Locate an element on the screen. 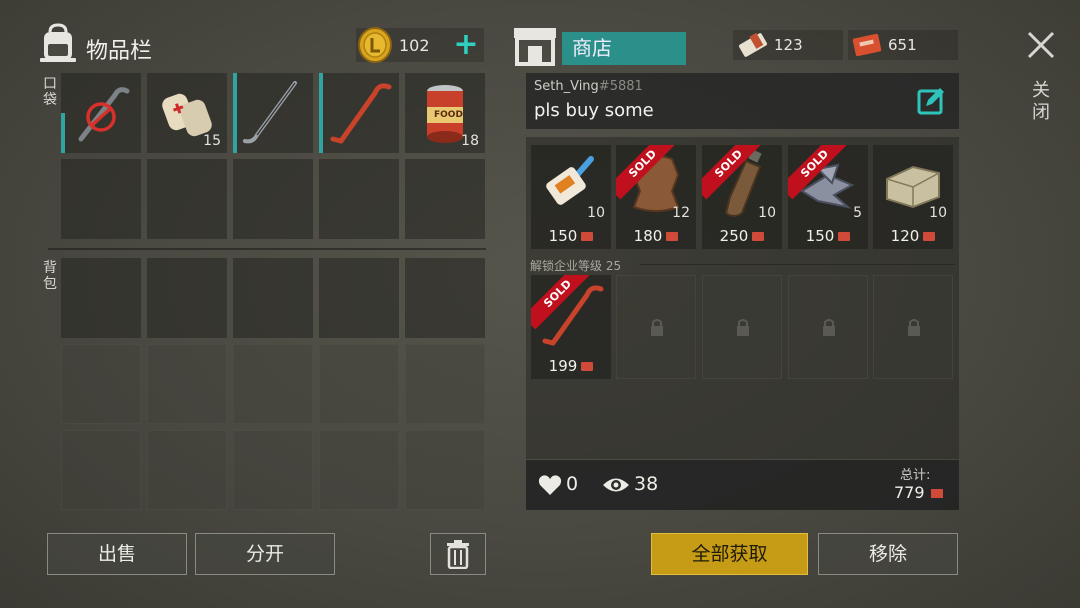 The height and width of the screenshot is (608, 1080). pocket-label: 口袋 is located at coordinates (50, 92).